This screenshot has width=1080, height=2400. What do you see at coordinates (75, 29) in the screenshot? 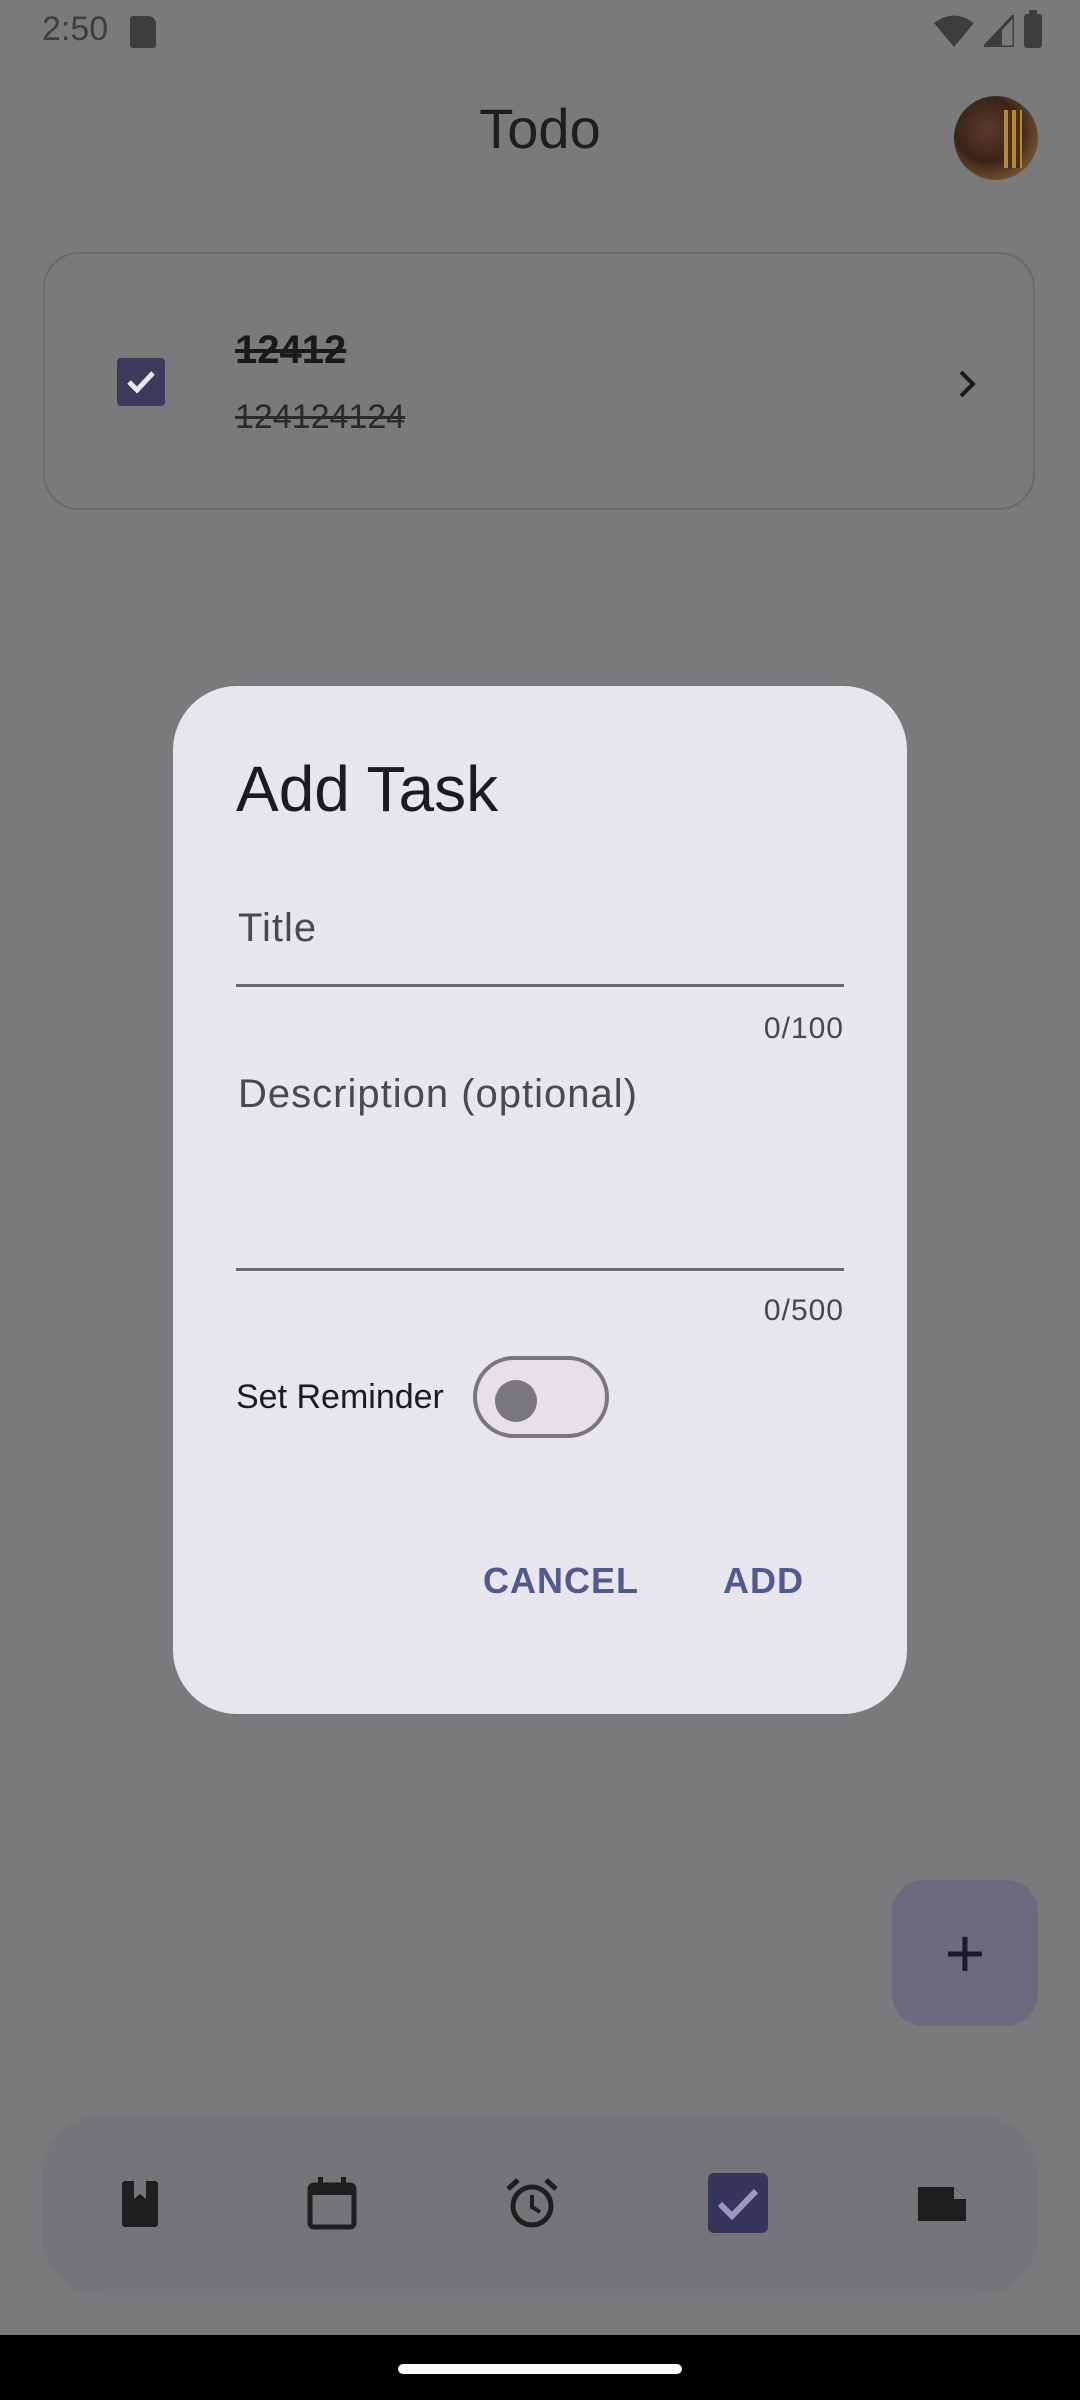
I see `status-time: 2:50` at bounding box center [75, 29].